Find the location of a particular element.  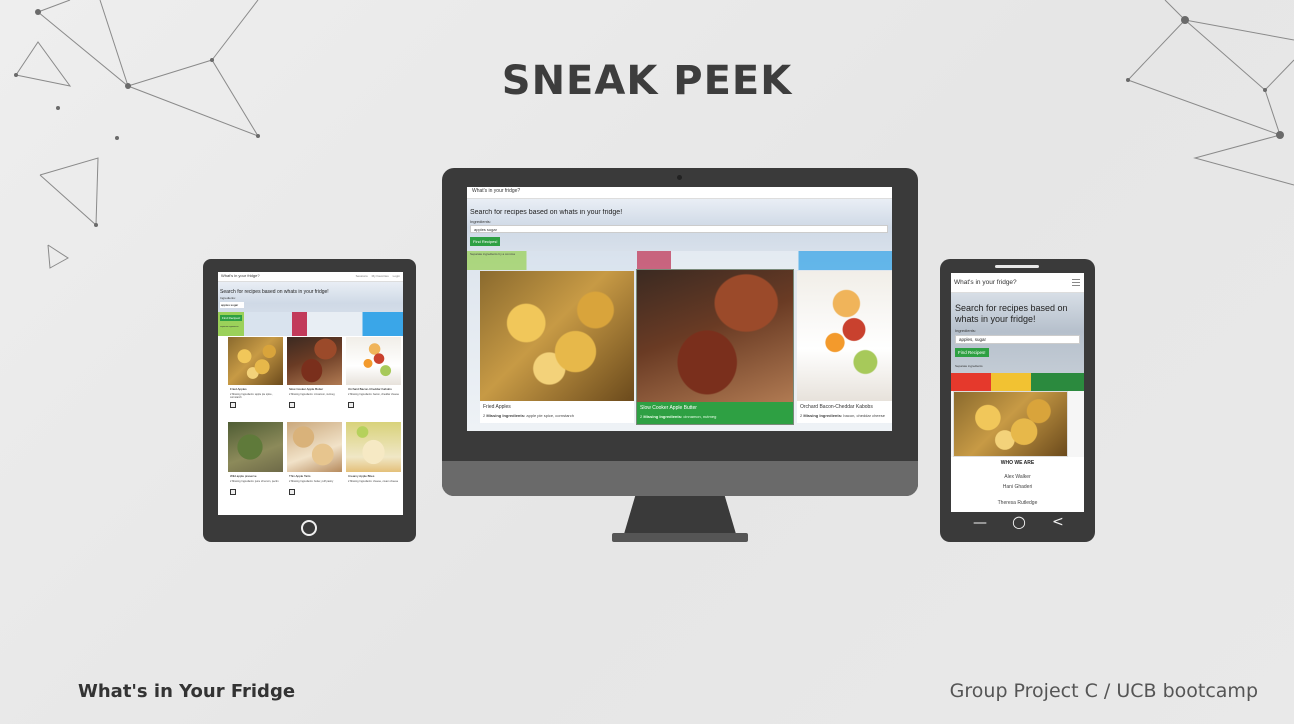

phone-find-recipes-button: Find Recipes! is located at coordinates (972, 352).